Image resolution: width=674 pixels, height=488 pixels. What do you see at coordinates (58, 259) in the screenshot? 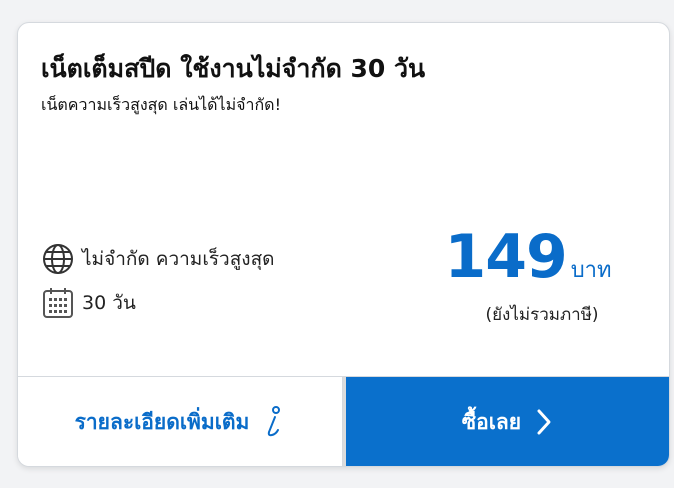
I see `globe-icon` at bounding box center [58, 259].